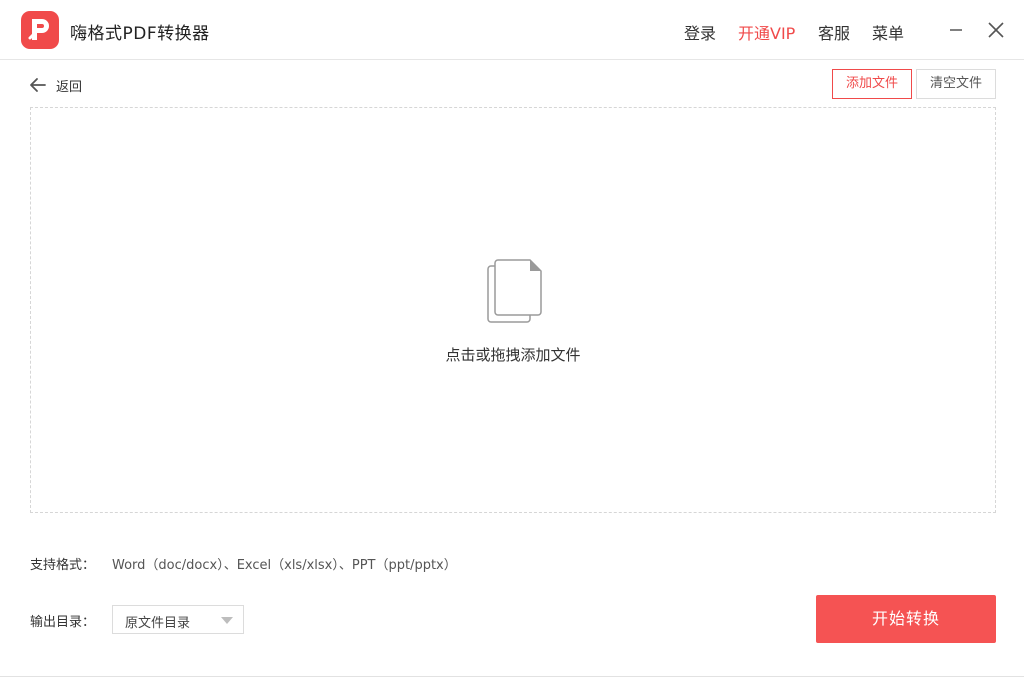 This screenshot has width=1024, height=685. What do you see at coordinates (513, 355) in the screenshot?
I see `drop-hint-text: 点击或拖拽添加文件` at bounding box center [513, 355].